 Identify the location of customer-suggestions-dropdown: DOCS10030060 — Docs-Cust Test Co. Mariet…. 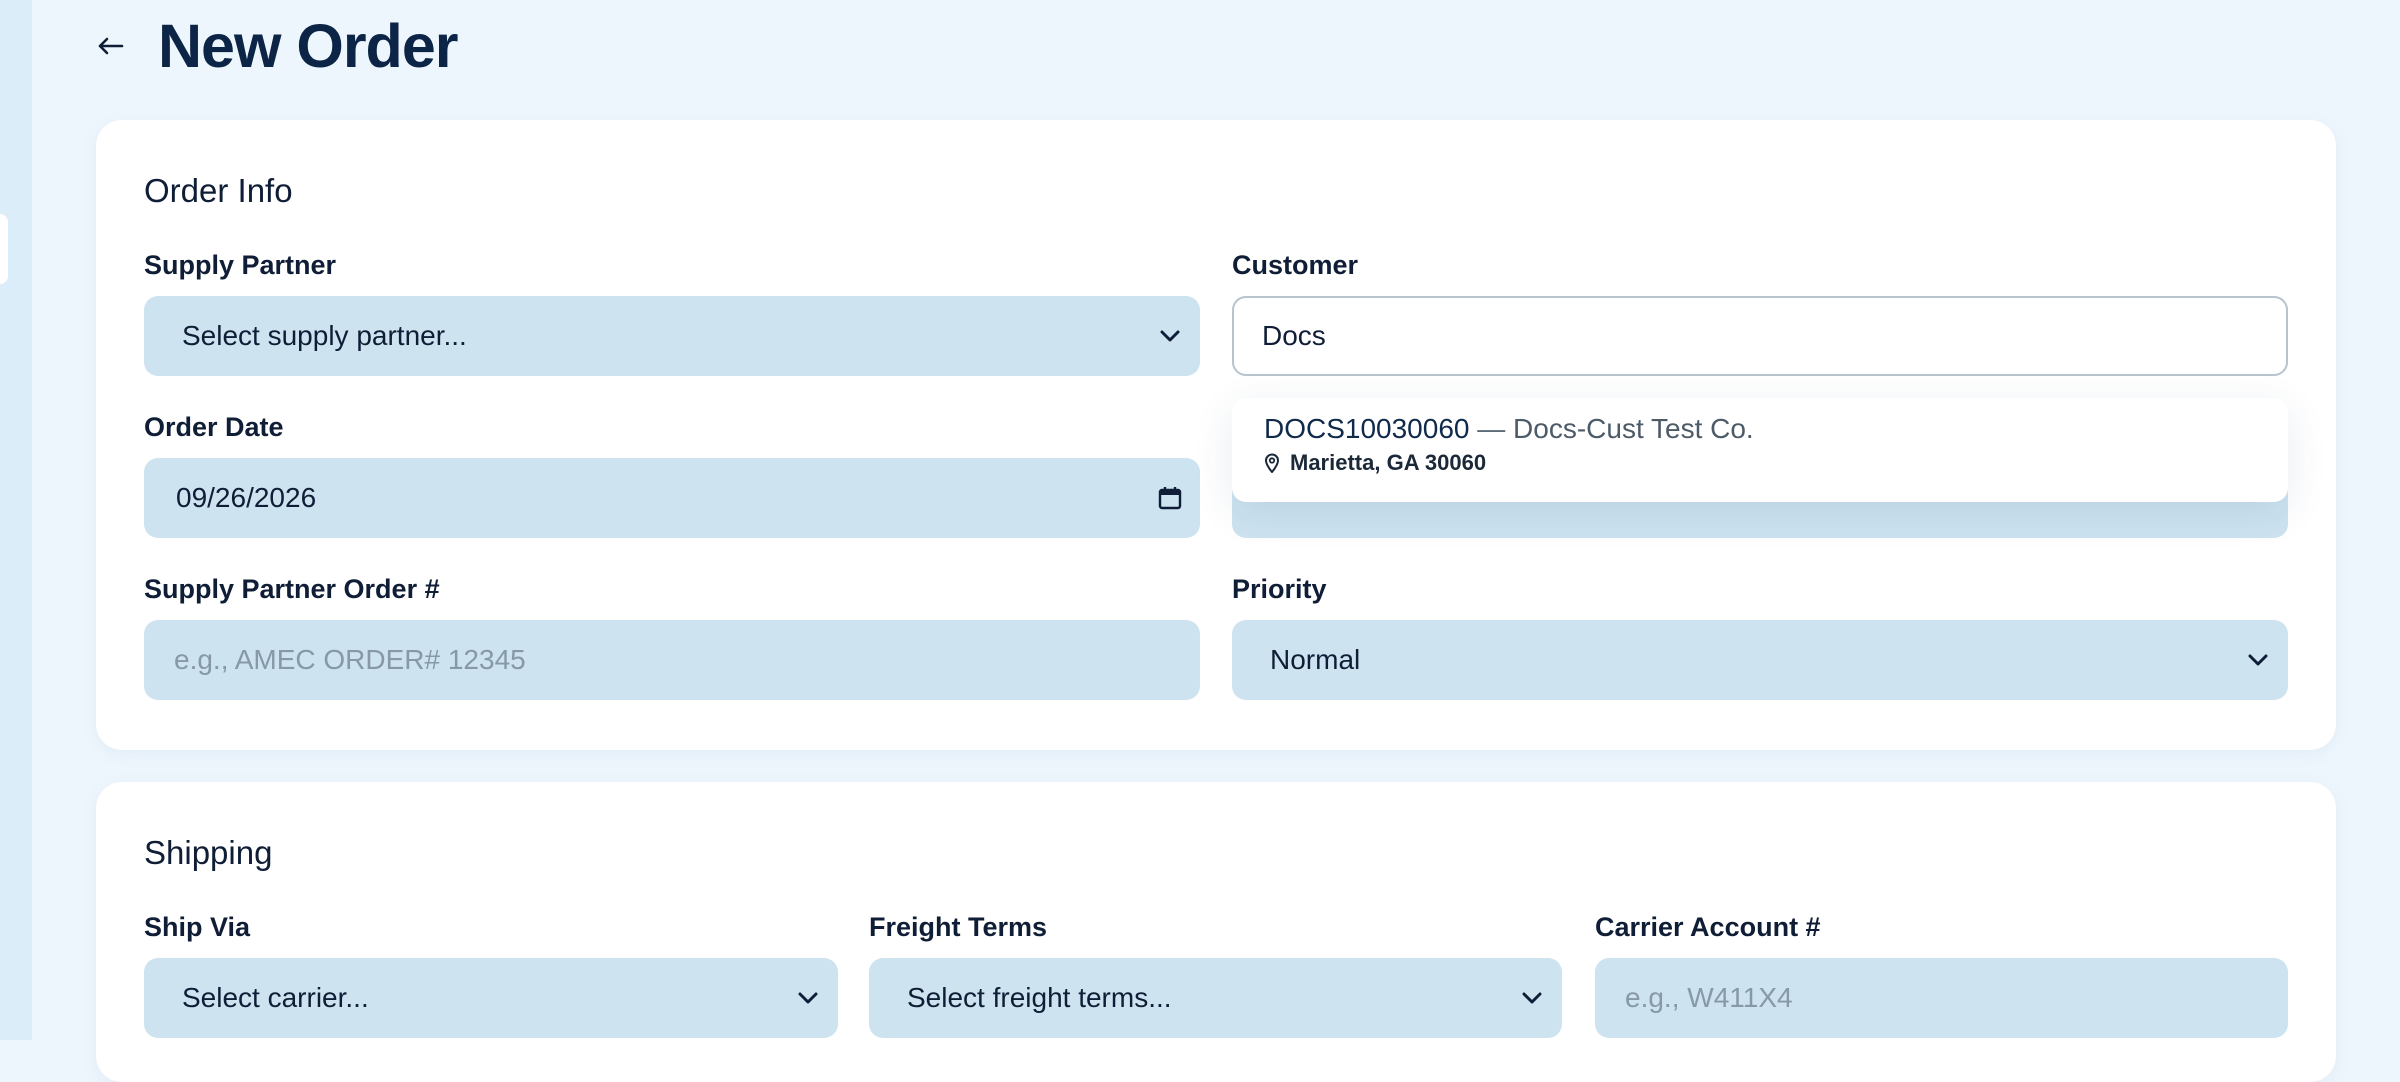
(1760, 450).